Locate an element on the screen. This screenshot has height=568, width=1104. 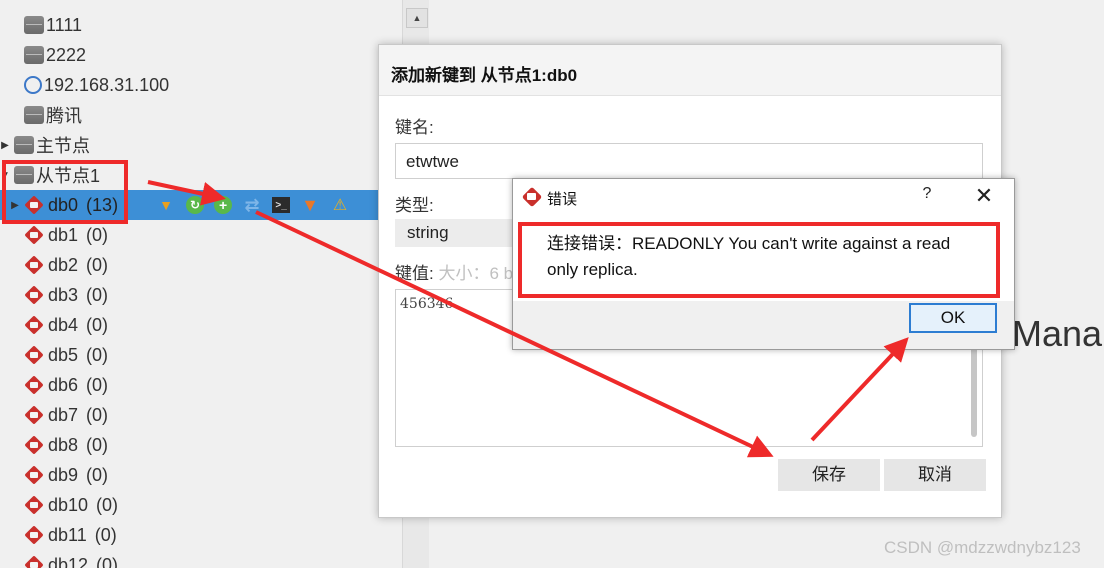
add-key-icon: + is located at coordinates (223, 205).